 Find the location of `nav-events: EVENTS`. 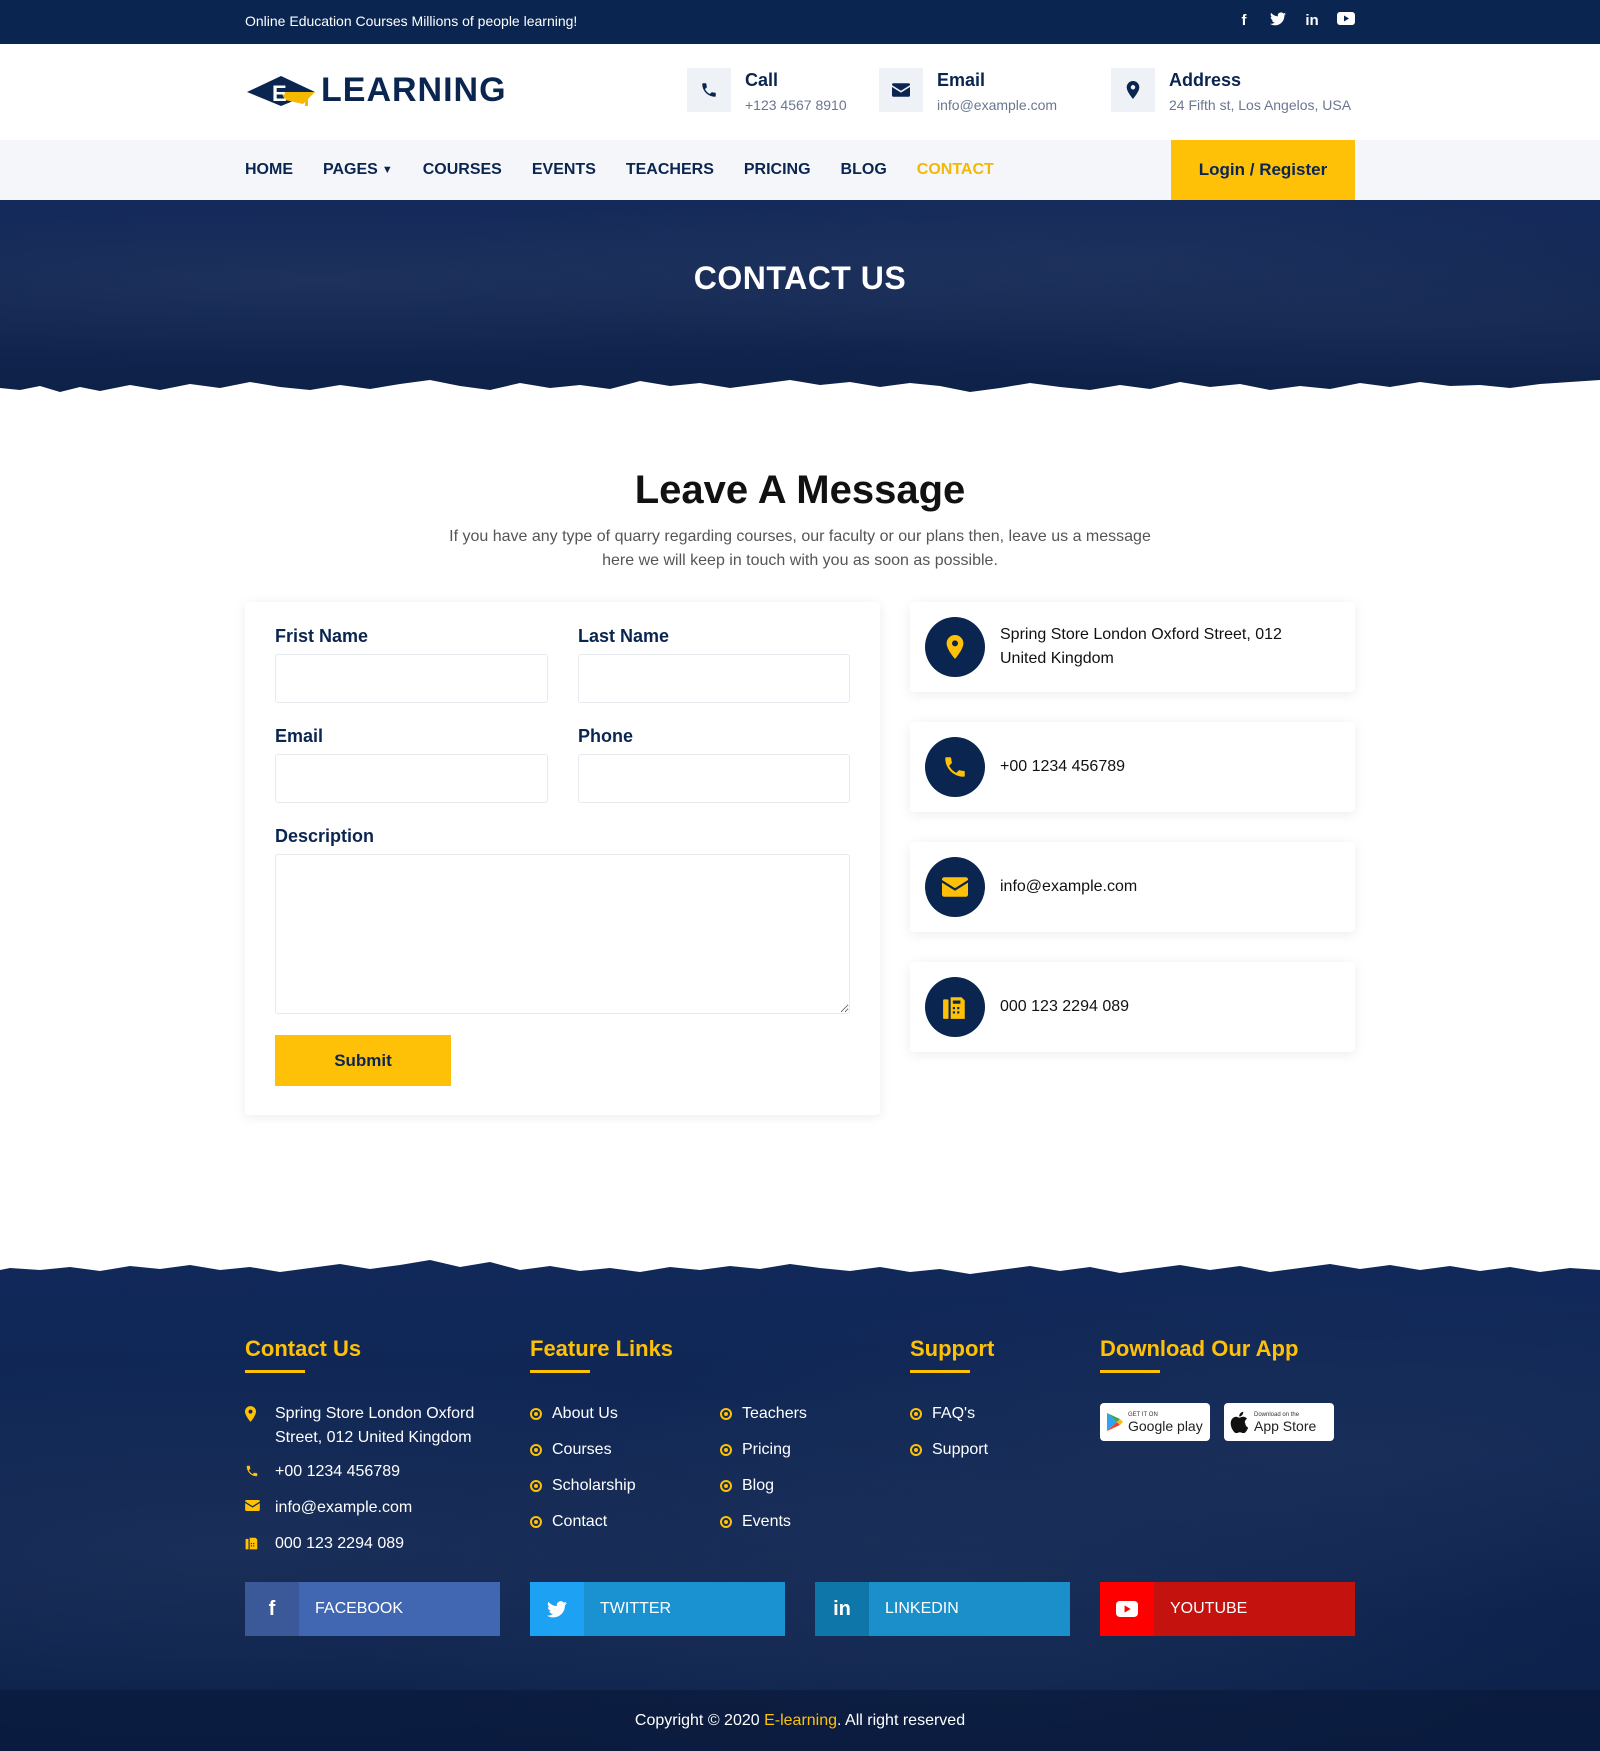

nav-events: EVENTS is located at coordinates (564, 170).